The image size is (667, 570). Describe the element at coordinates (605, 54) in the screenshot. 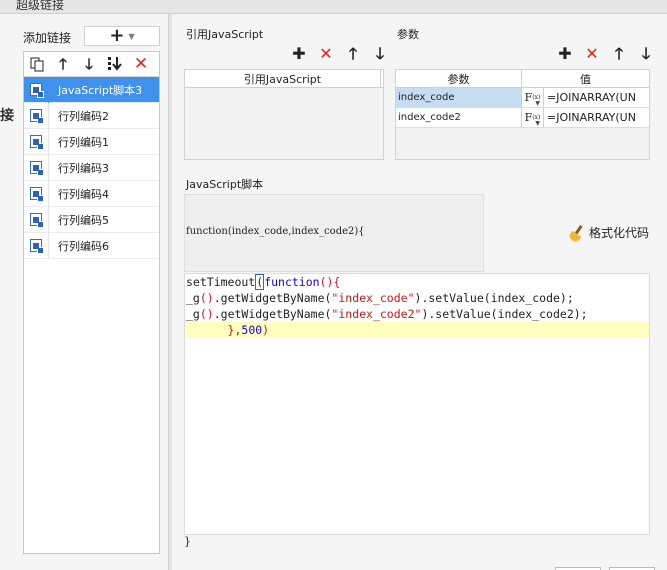

I see `params-toolbar: ✚ ✕ 🡑 🡓` at that location.